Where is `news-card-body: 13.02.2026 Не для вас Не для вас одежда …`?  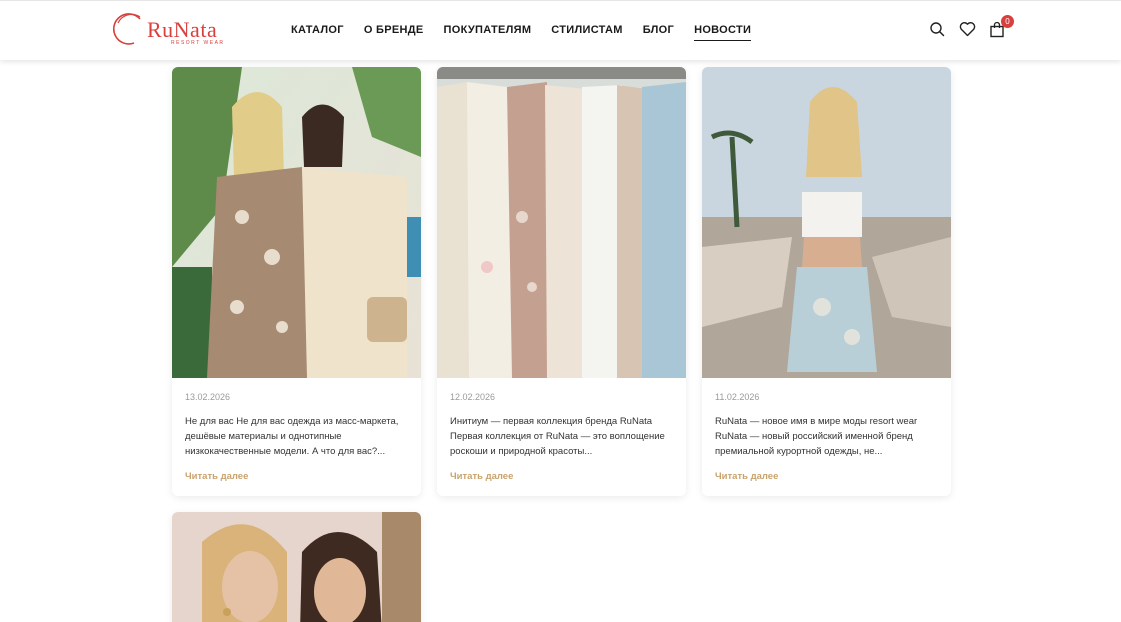 news-card-body: 13.02.2026 Не для вас Не для вас одежда … is located at coordinates (296, 437).